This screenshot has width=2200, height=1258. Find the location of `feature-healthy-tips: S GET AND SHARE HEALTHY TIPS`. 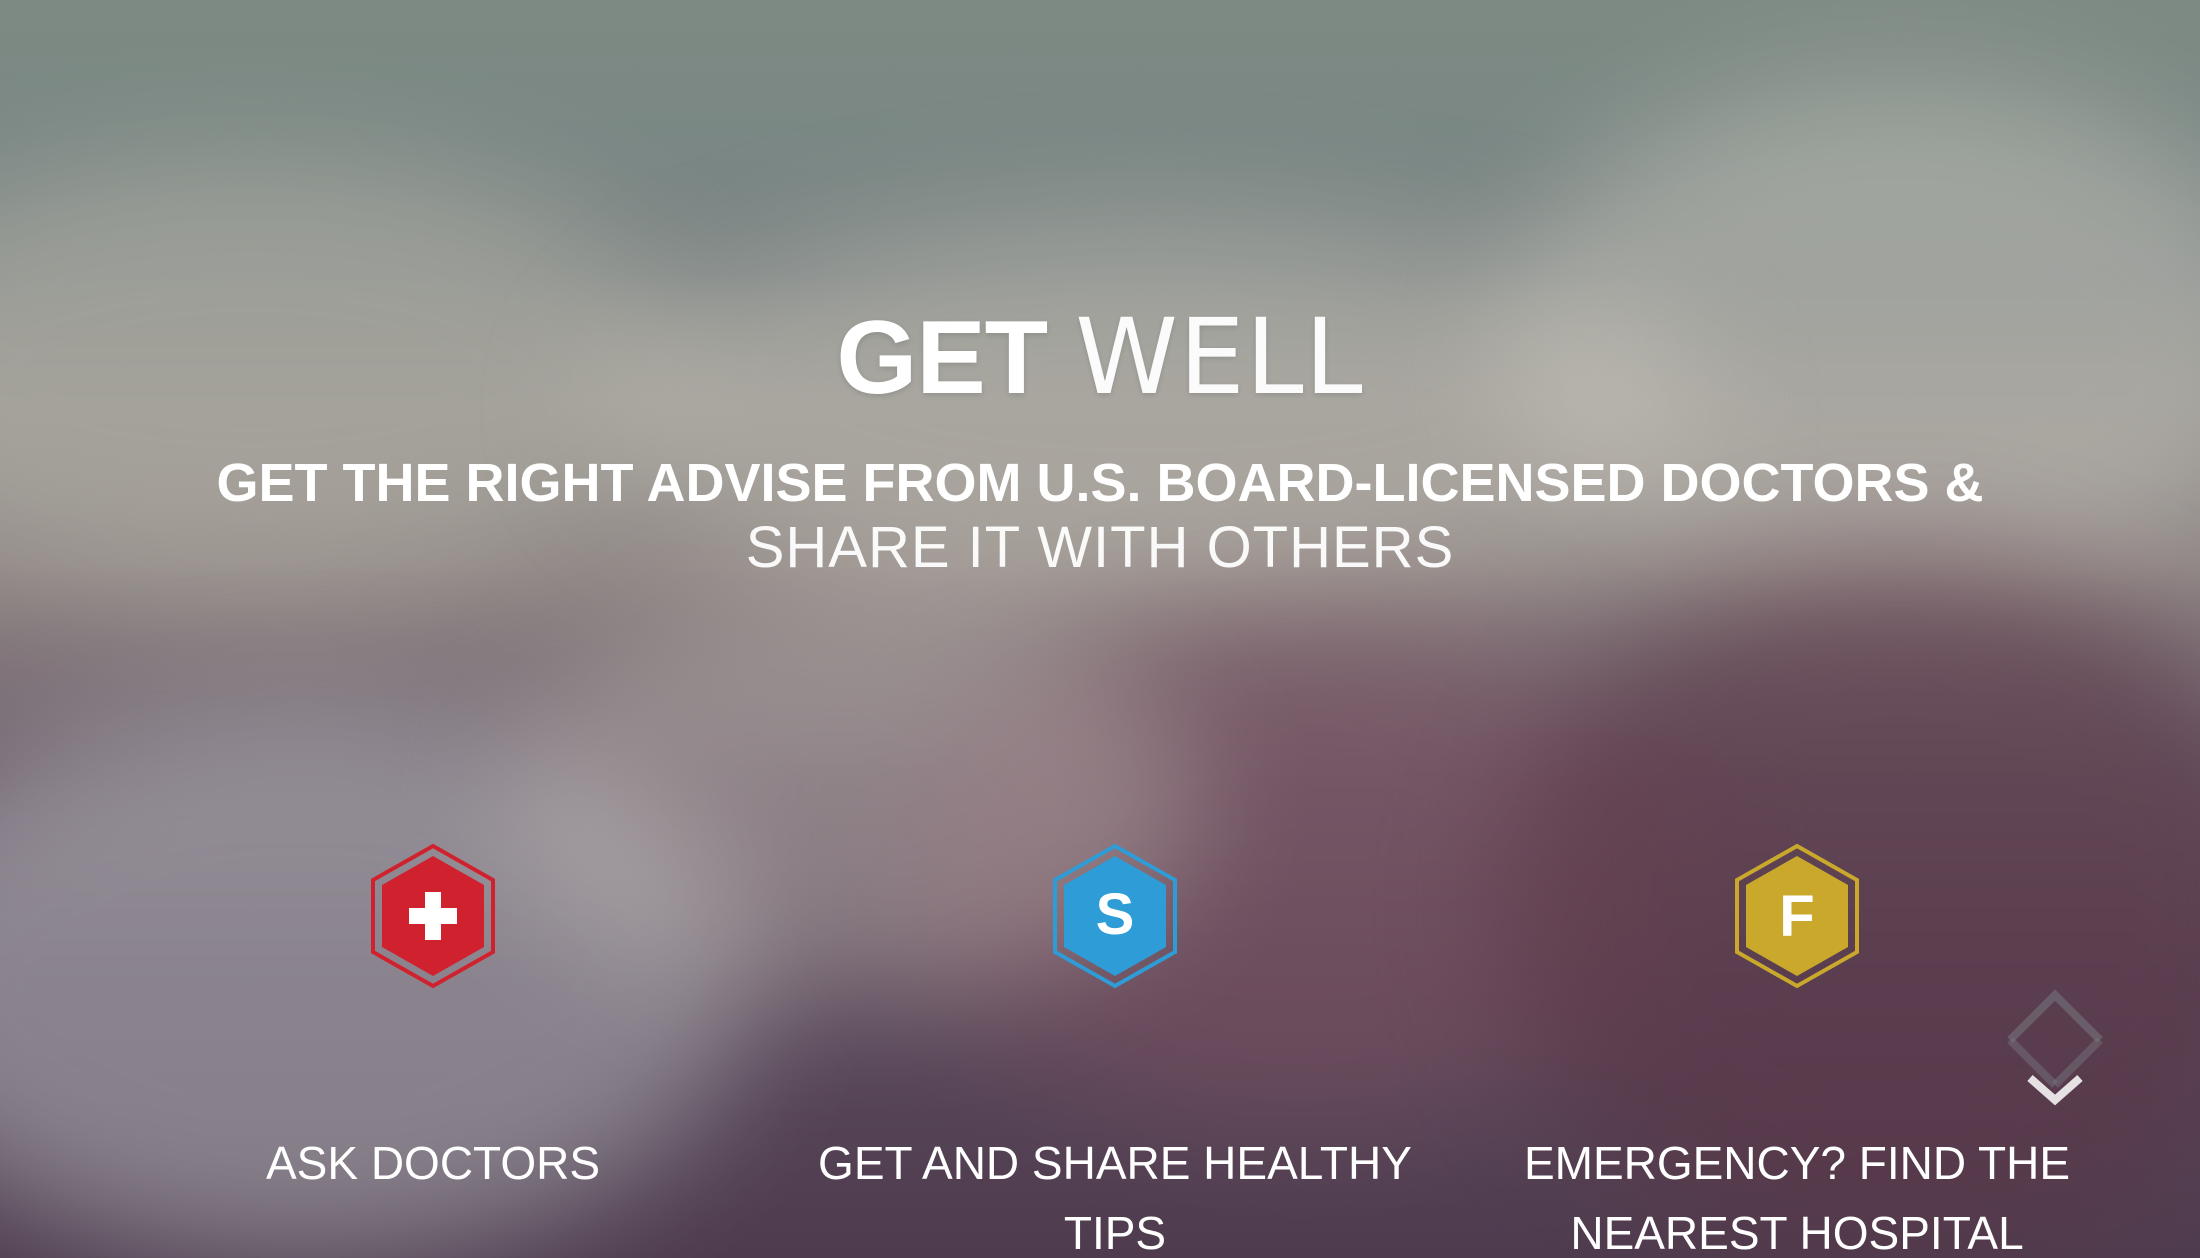

feature-healthy-tips: S GET AND SHARE HEALTHY TIPS is located at coordinates (1115, 1050).